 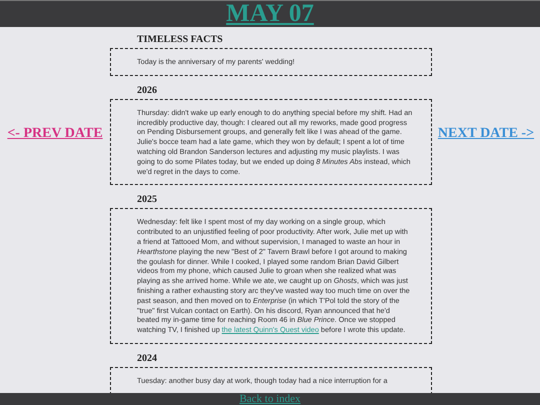 I want to click on section-heading: 2024, so click(x=147, y=358).